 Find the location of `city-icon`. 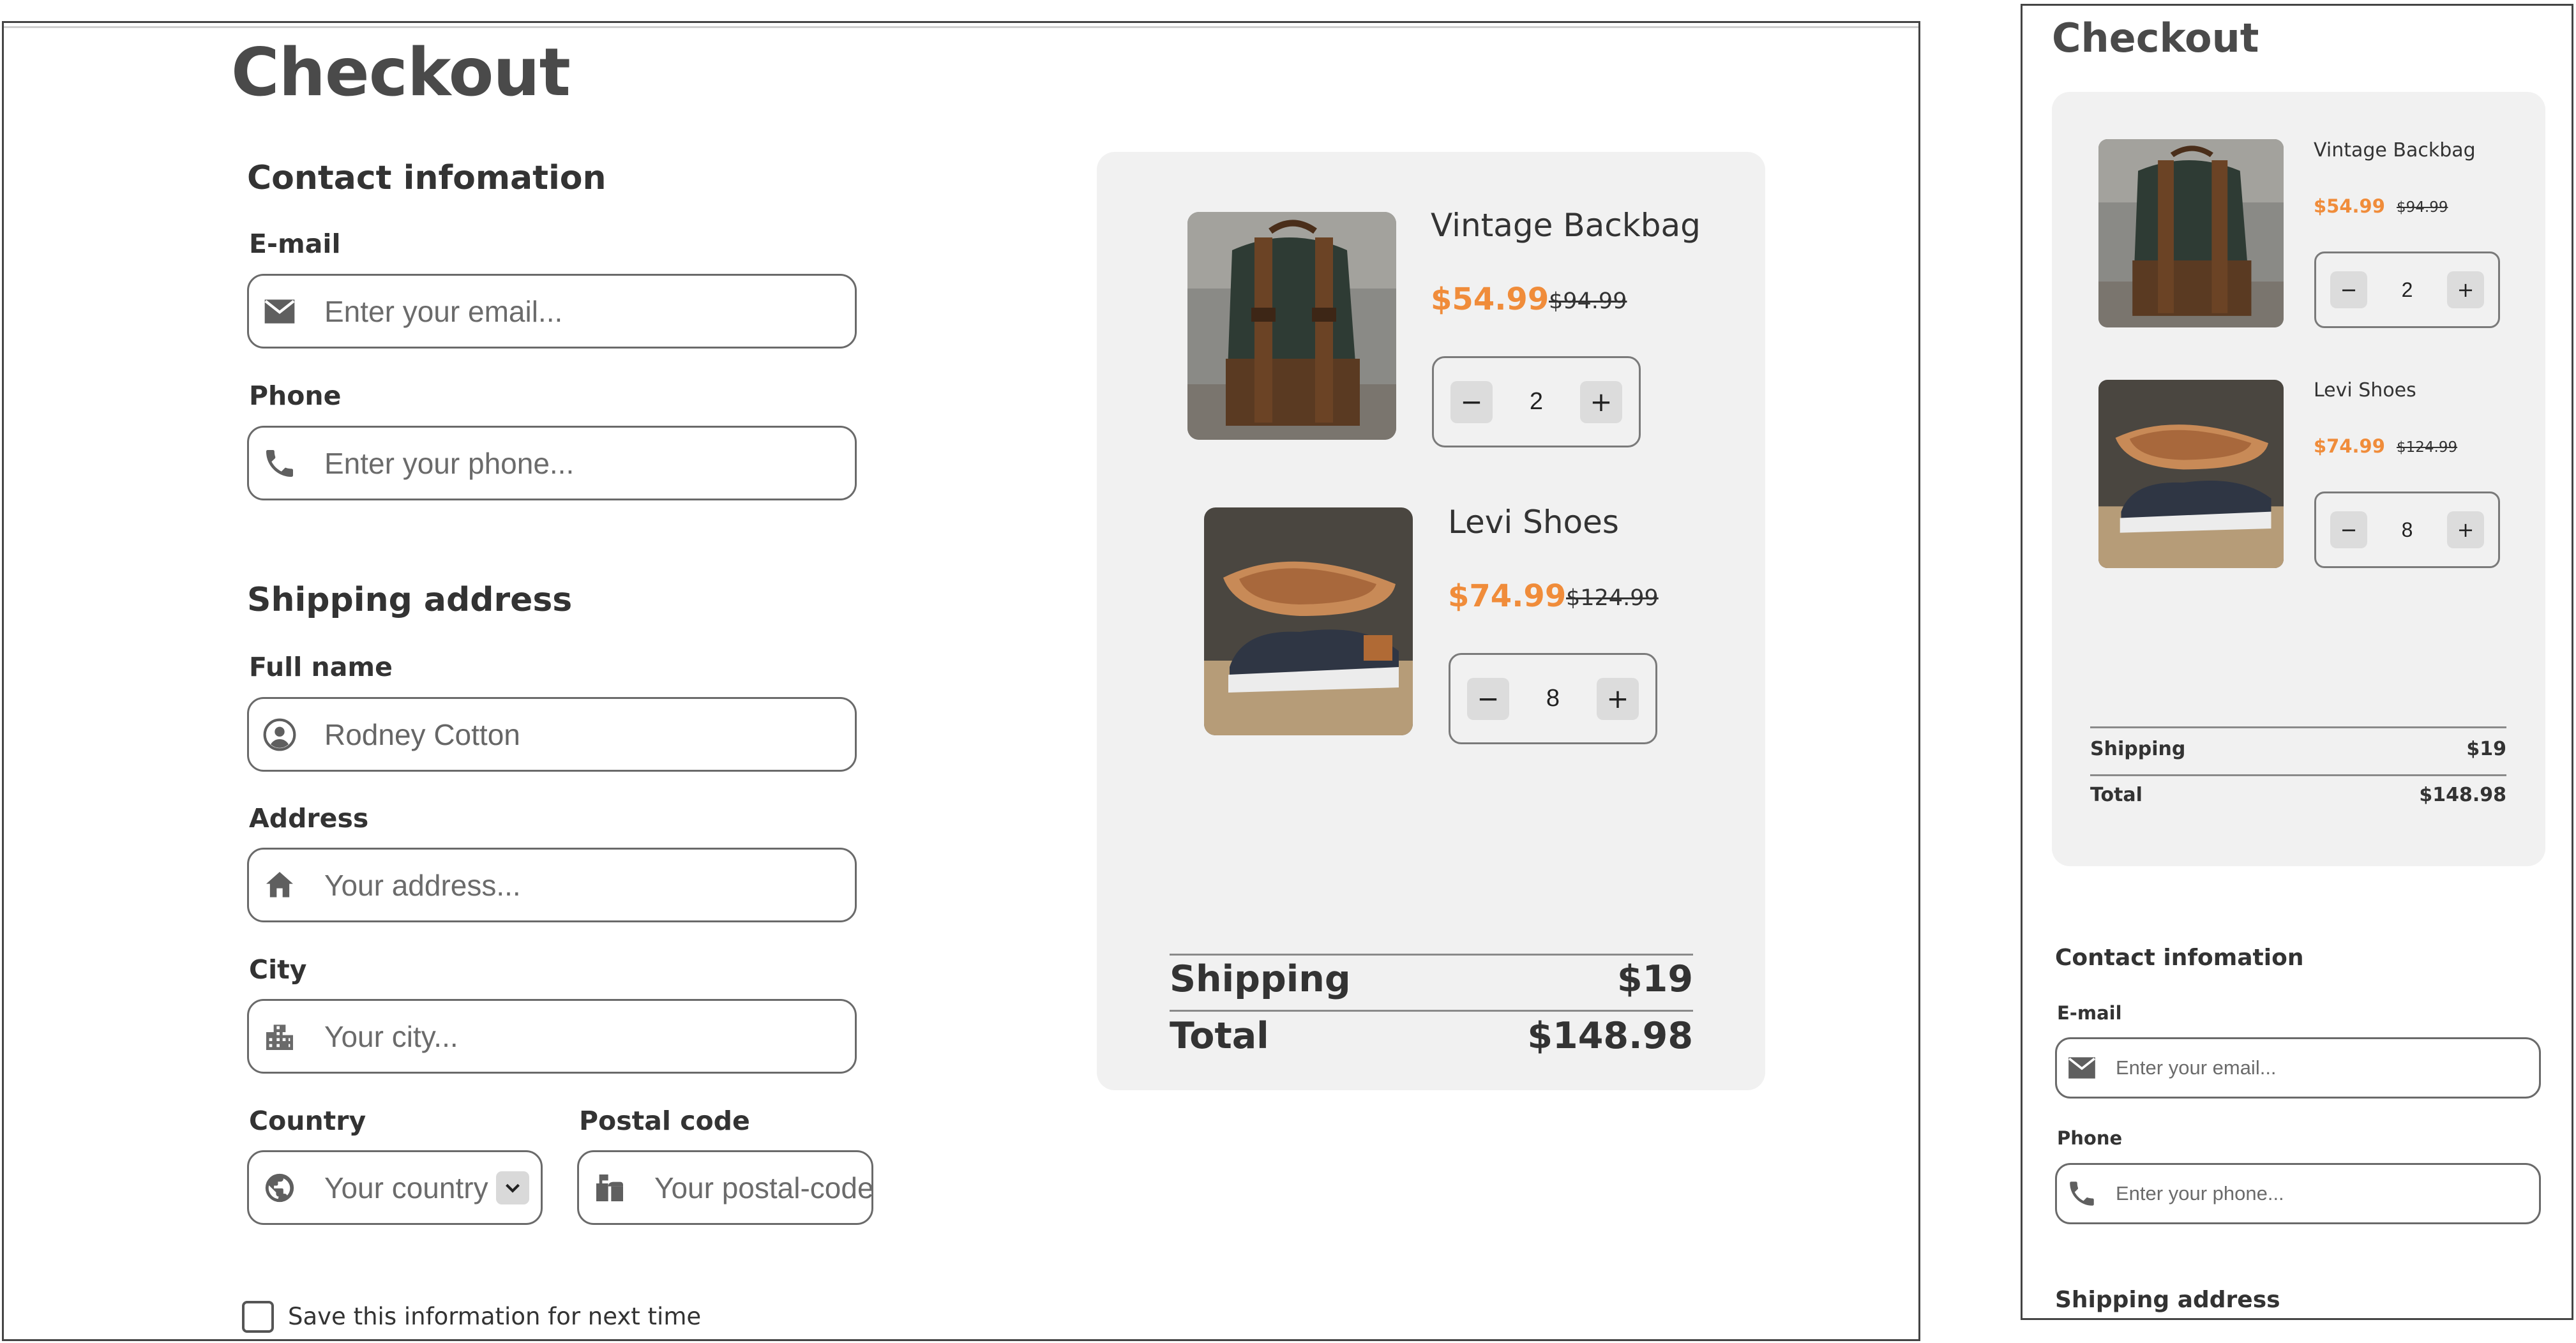

city-icon is located at coordinates (279, 1036).